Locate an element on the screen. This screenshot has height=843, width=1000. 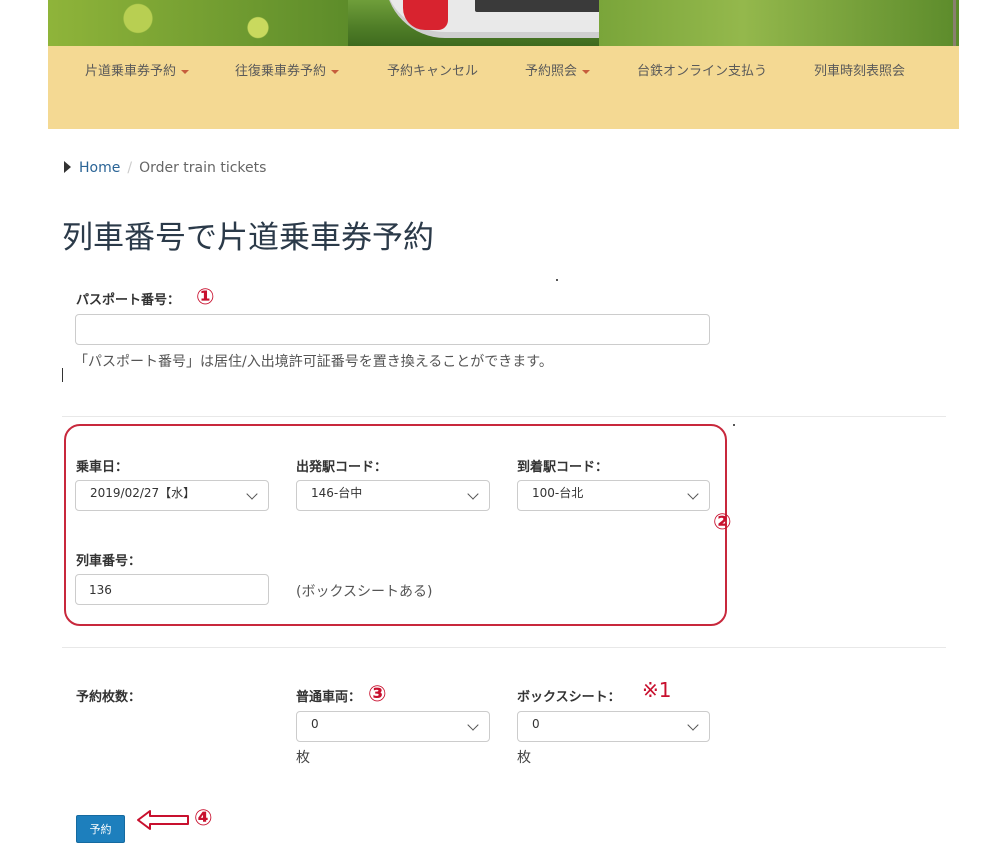
passport-help-text: 「パスポート番号」は居住/入出境許可証番号を置き換えることができます。 is located at coordinates (313, 362).